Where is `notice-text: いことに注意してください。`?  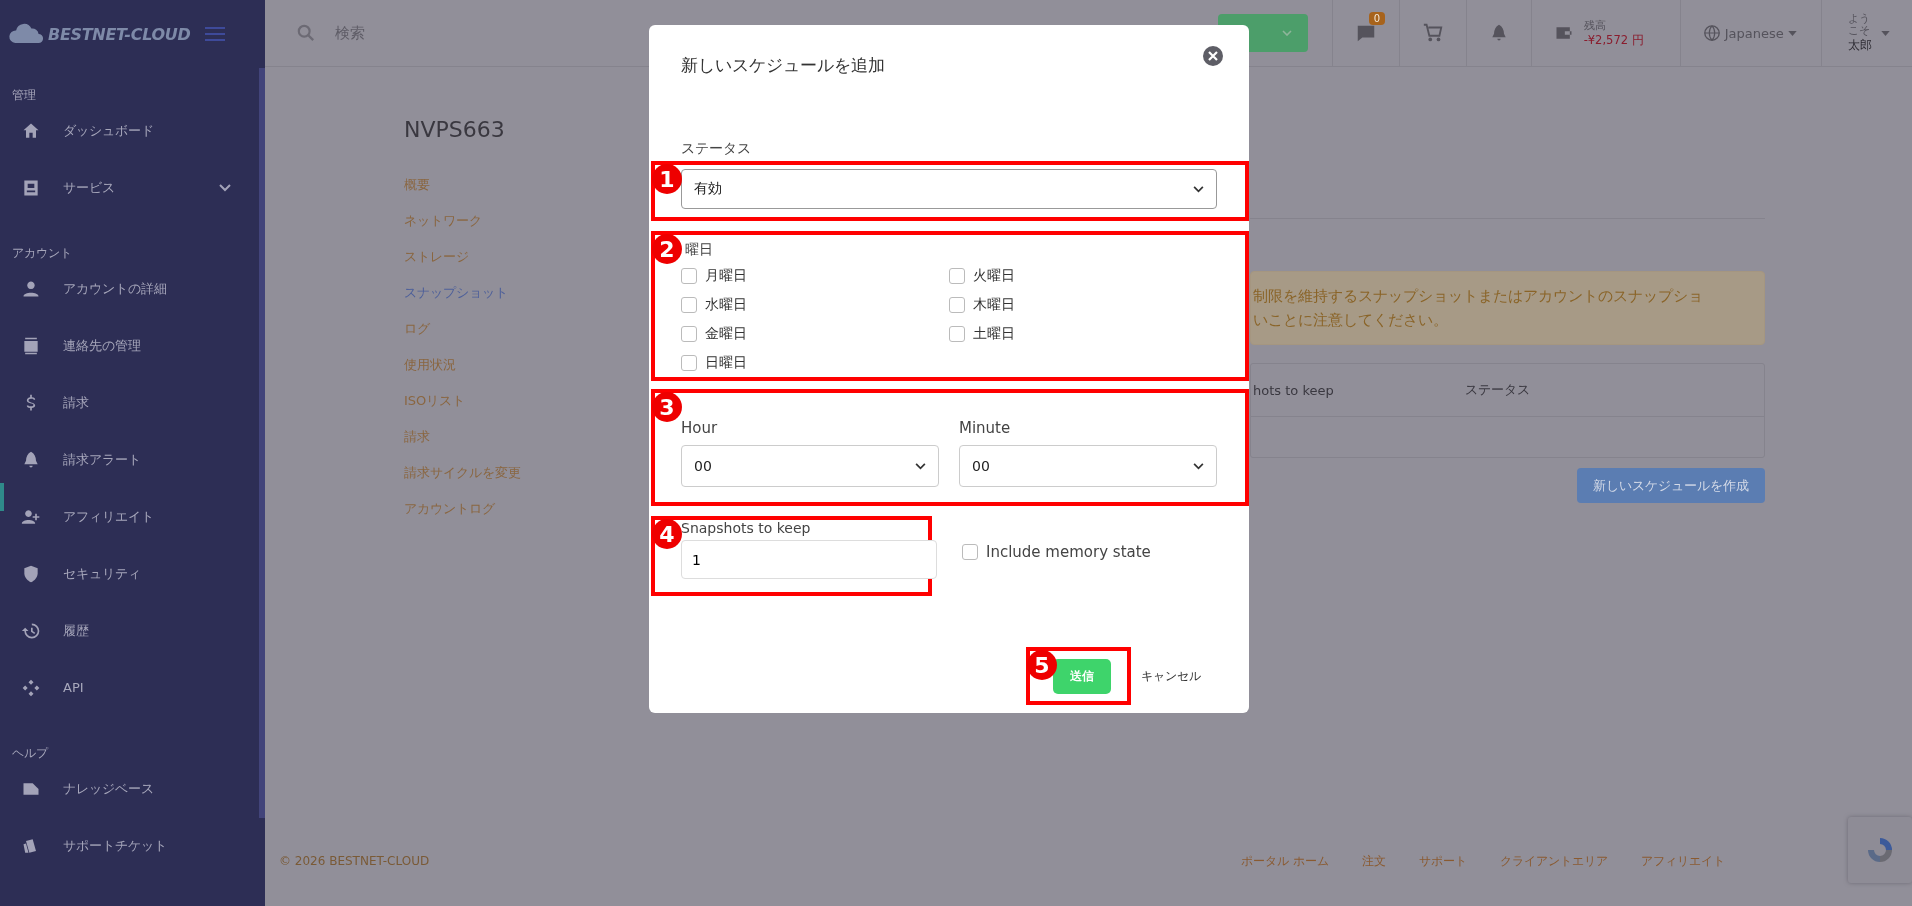 notice-text: いことに注意してください。 is located at coordinates (1351, 320).